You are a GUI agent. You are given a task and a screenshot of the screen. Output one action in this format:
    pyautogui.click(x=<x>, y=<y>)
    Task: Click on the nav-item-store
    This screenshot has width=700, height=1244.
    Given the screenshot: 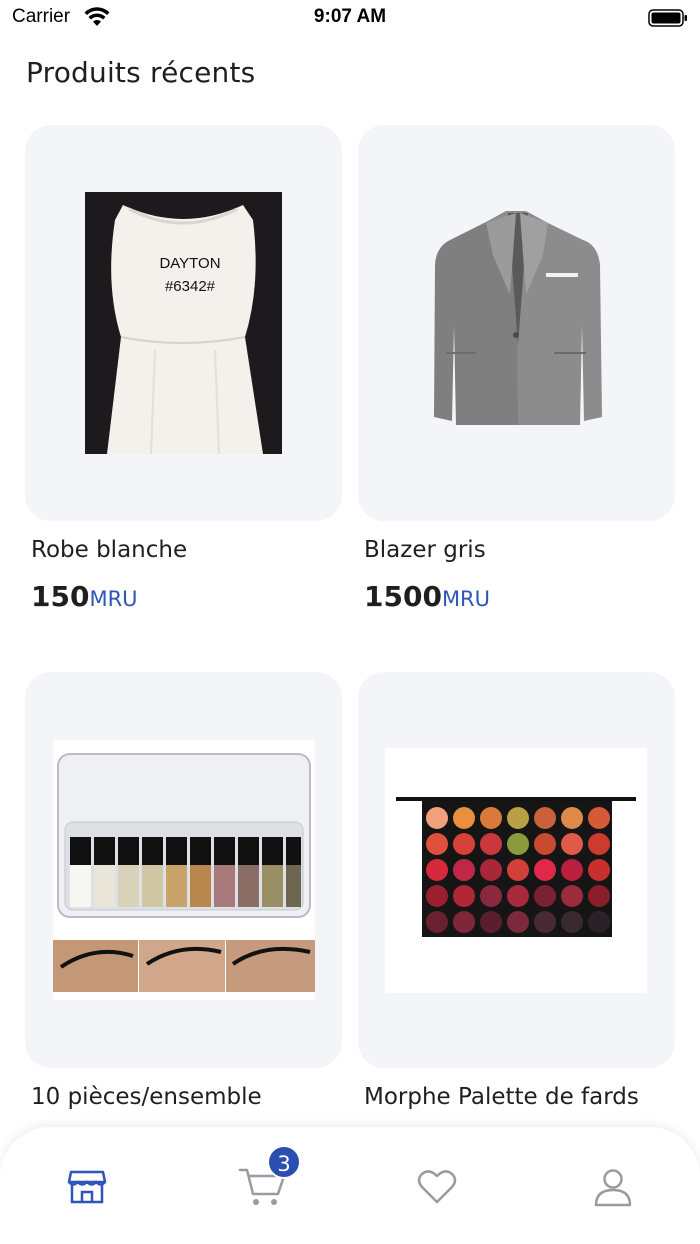 What is the action you would take?
    pyautogui.click(x=87, y=1187)
    